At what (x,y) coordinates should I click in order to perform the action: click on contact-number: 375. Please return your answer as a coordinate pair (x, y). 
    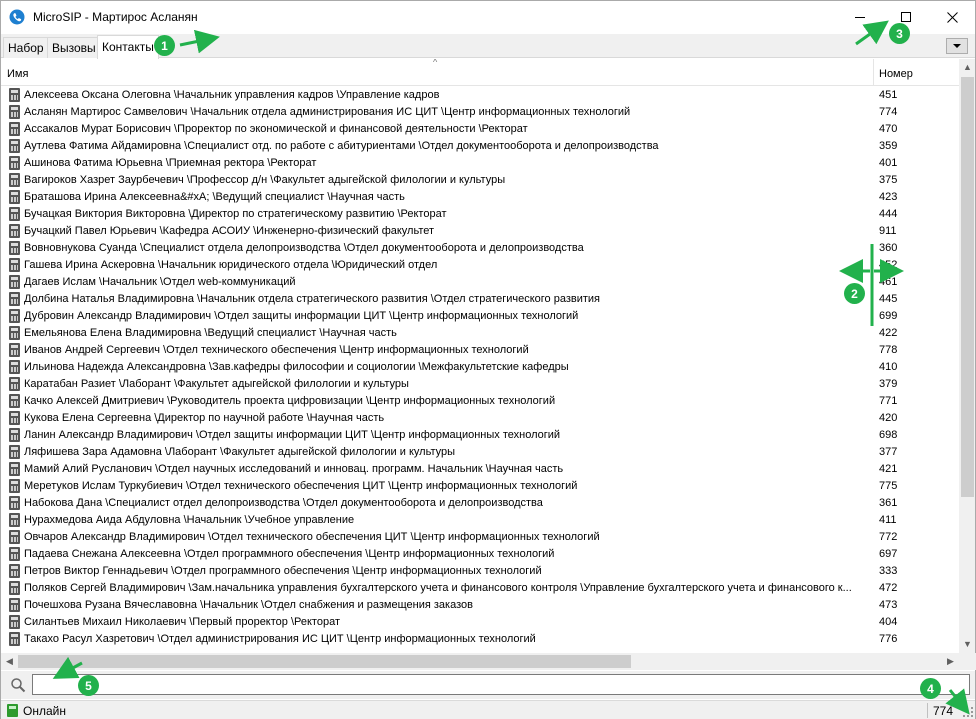
    Looking at the image, I should click on (888, 180).